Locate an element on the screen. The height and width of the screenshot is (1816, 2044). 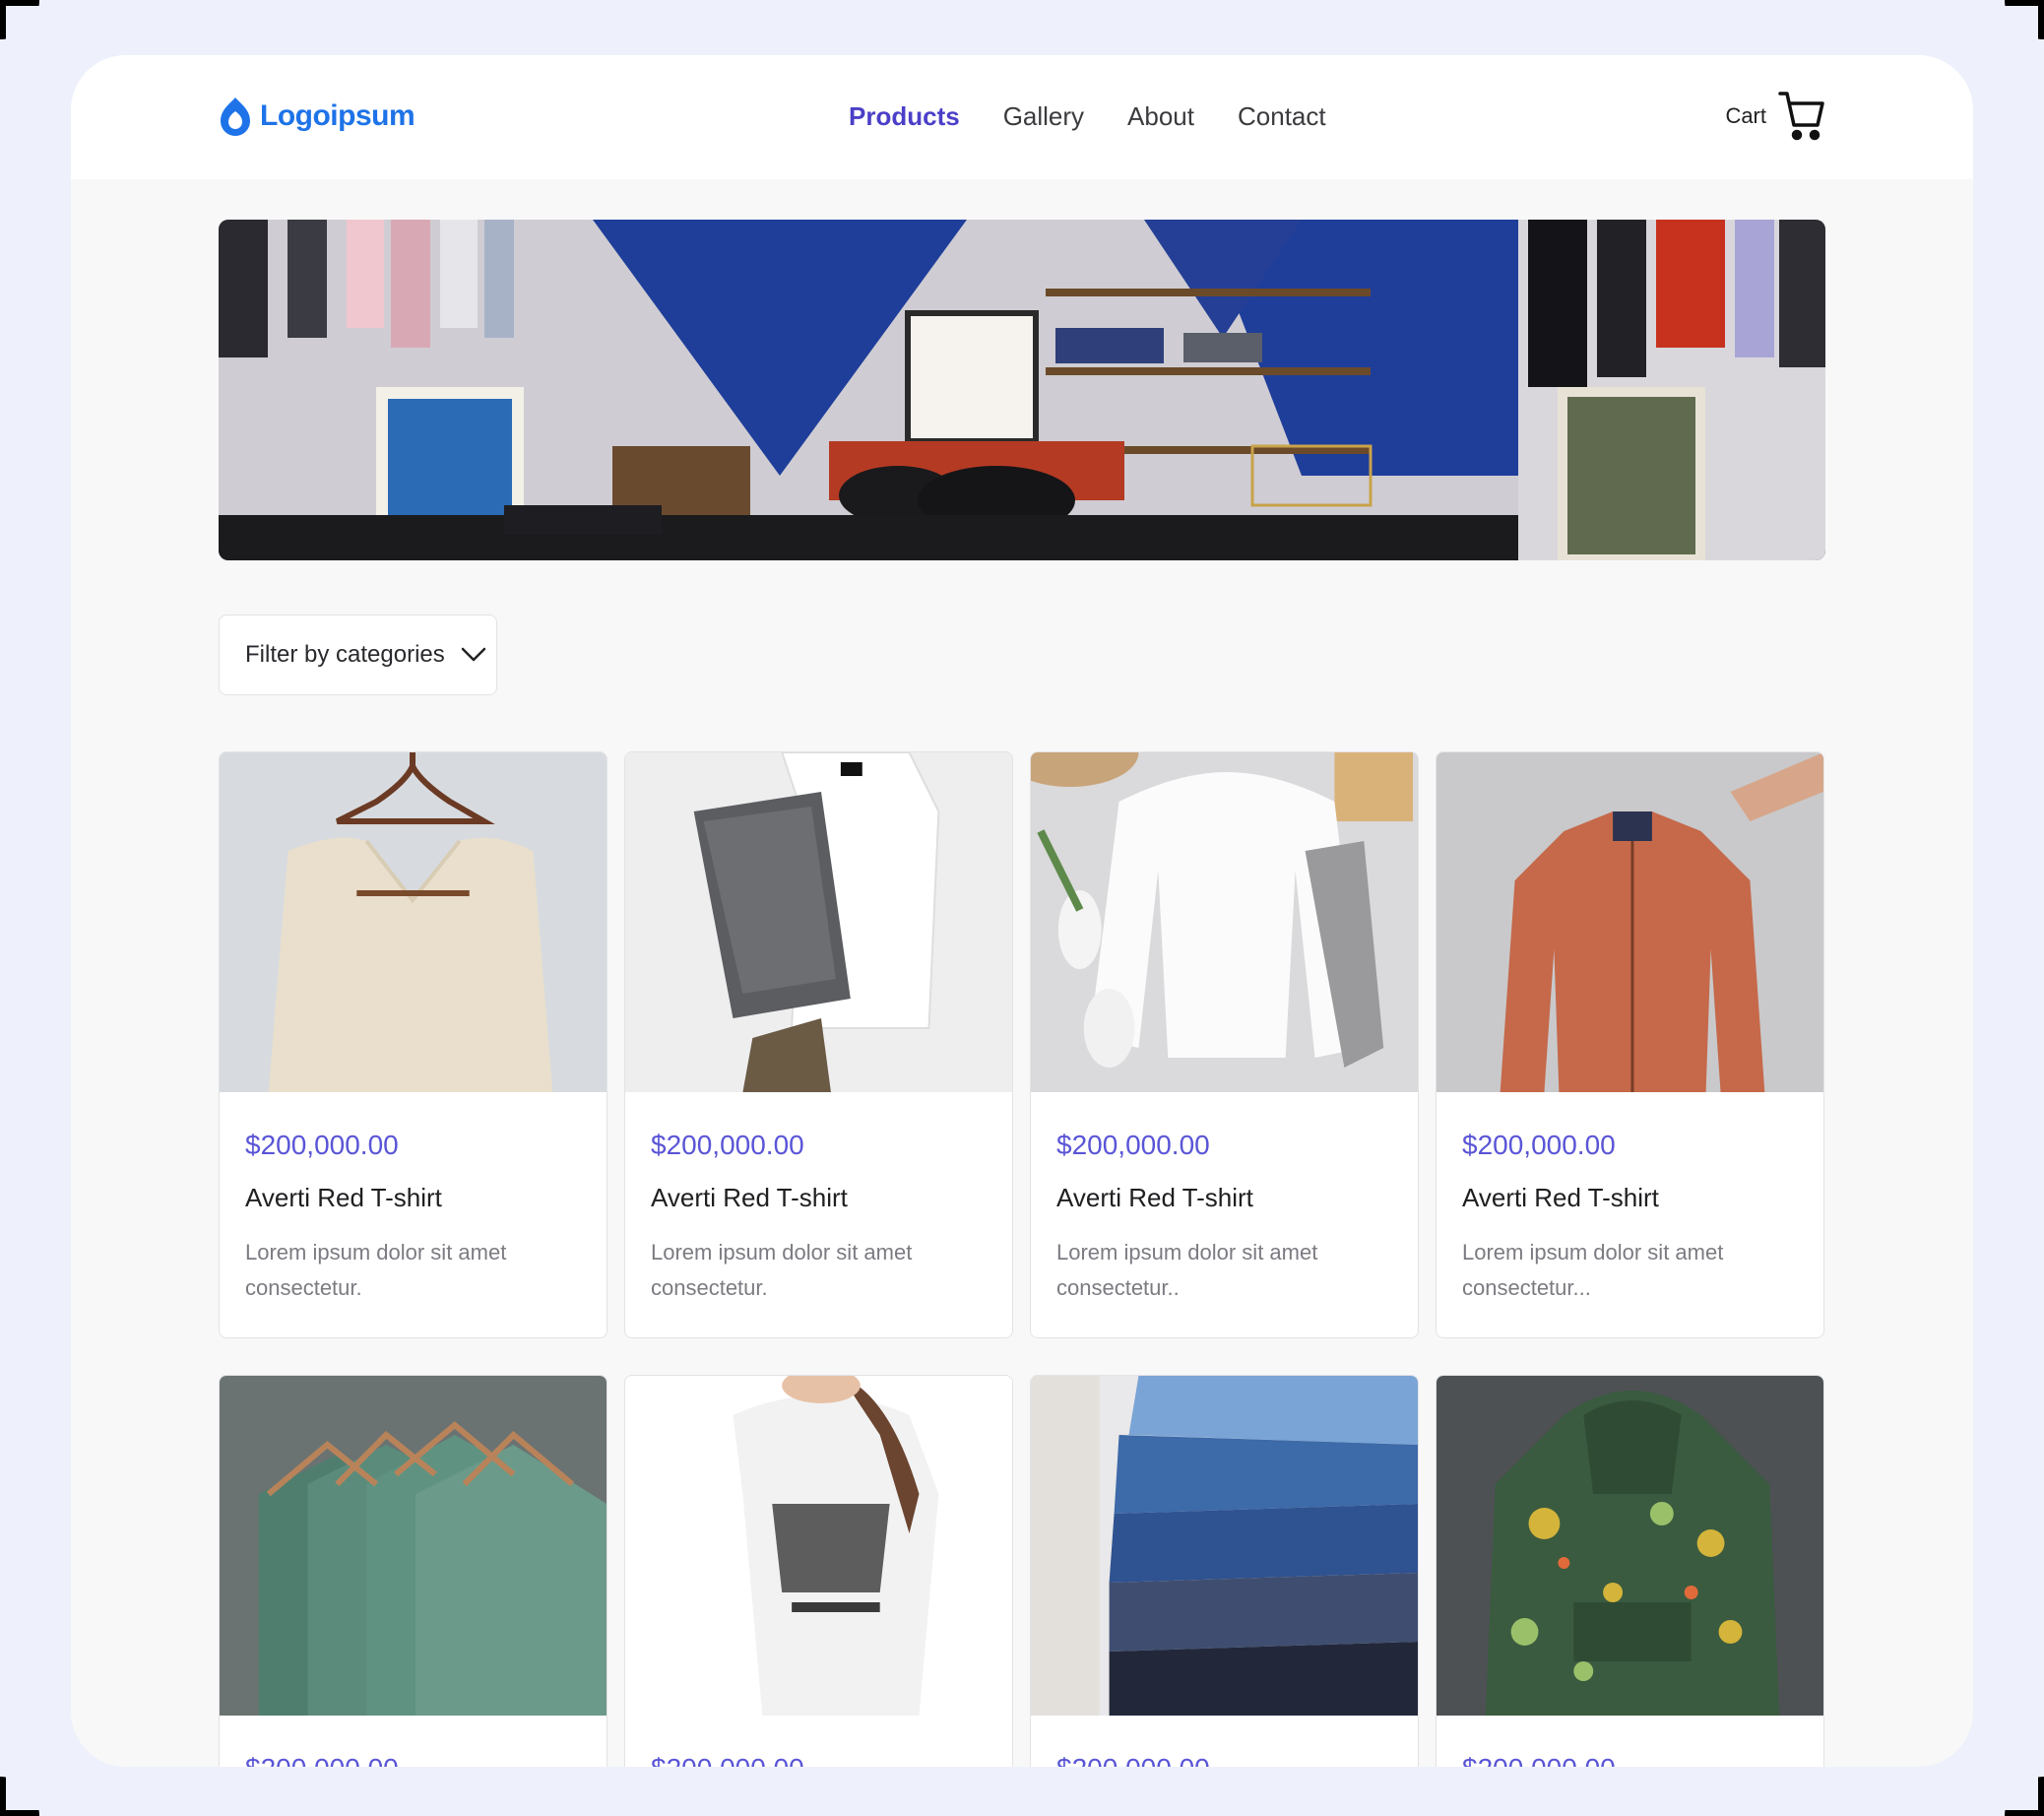
cart-label: Cart is located at coordinates (1745, 115).